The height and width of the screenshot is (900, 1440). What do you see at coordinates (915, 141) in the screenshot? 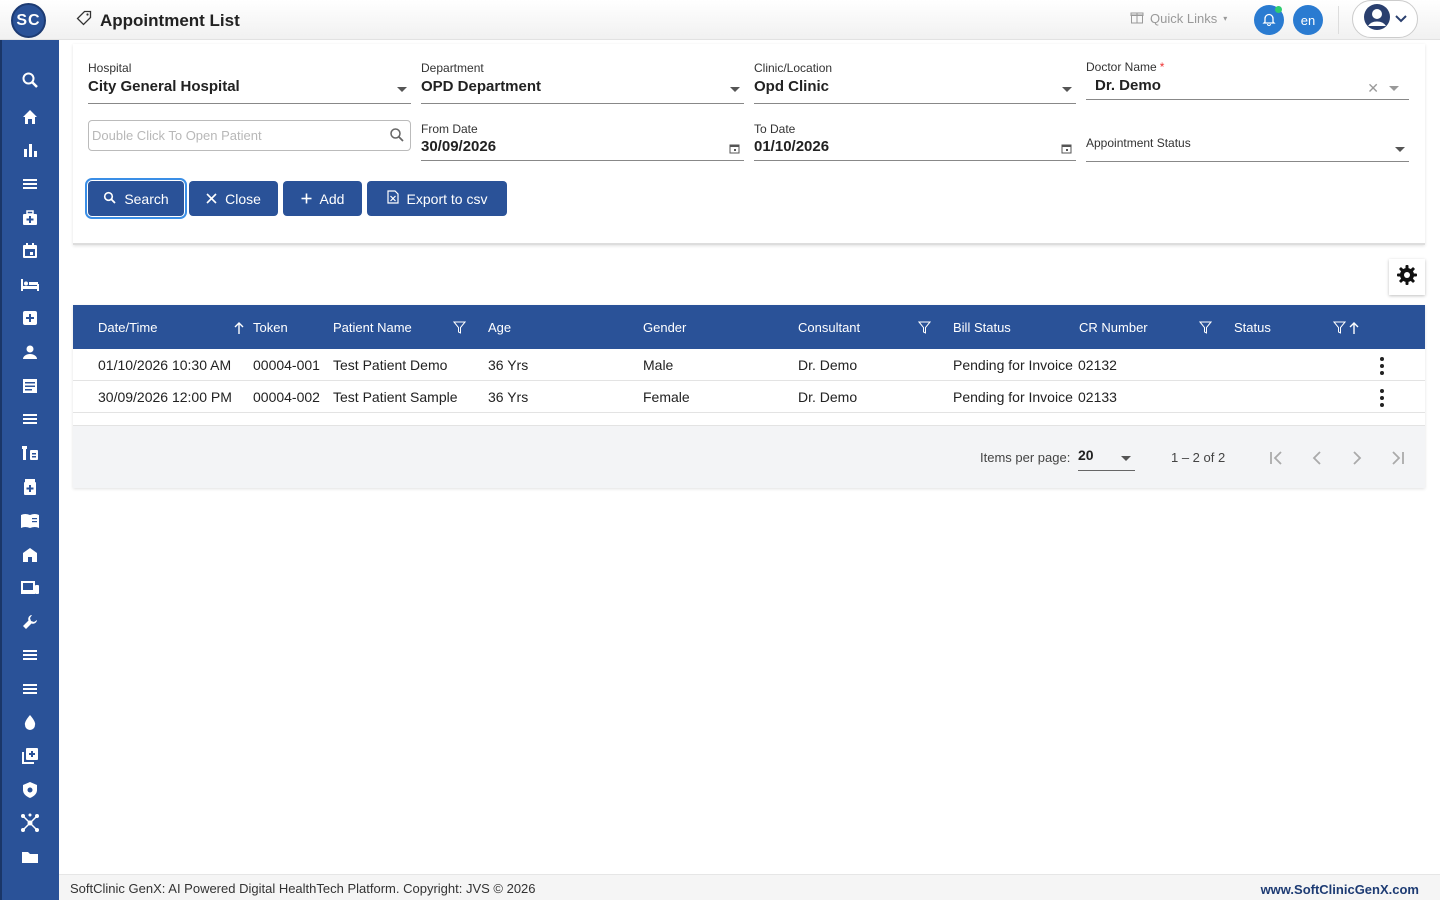
I see `to-date-field: To Date 01/10/2026` at bounding box center [915, 141].